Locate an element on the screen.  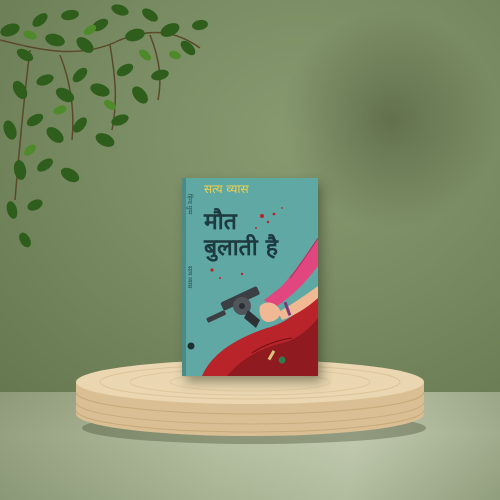
book-author: सत्य व्यास is located at coordinates (226, 189).